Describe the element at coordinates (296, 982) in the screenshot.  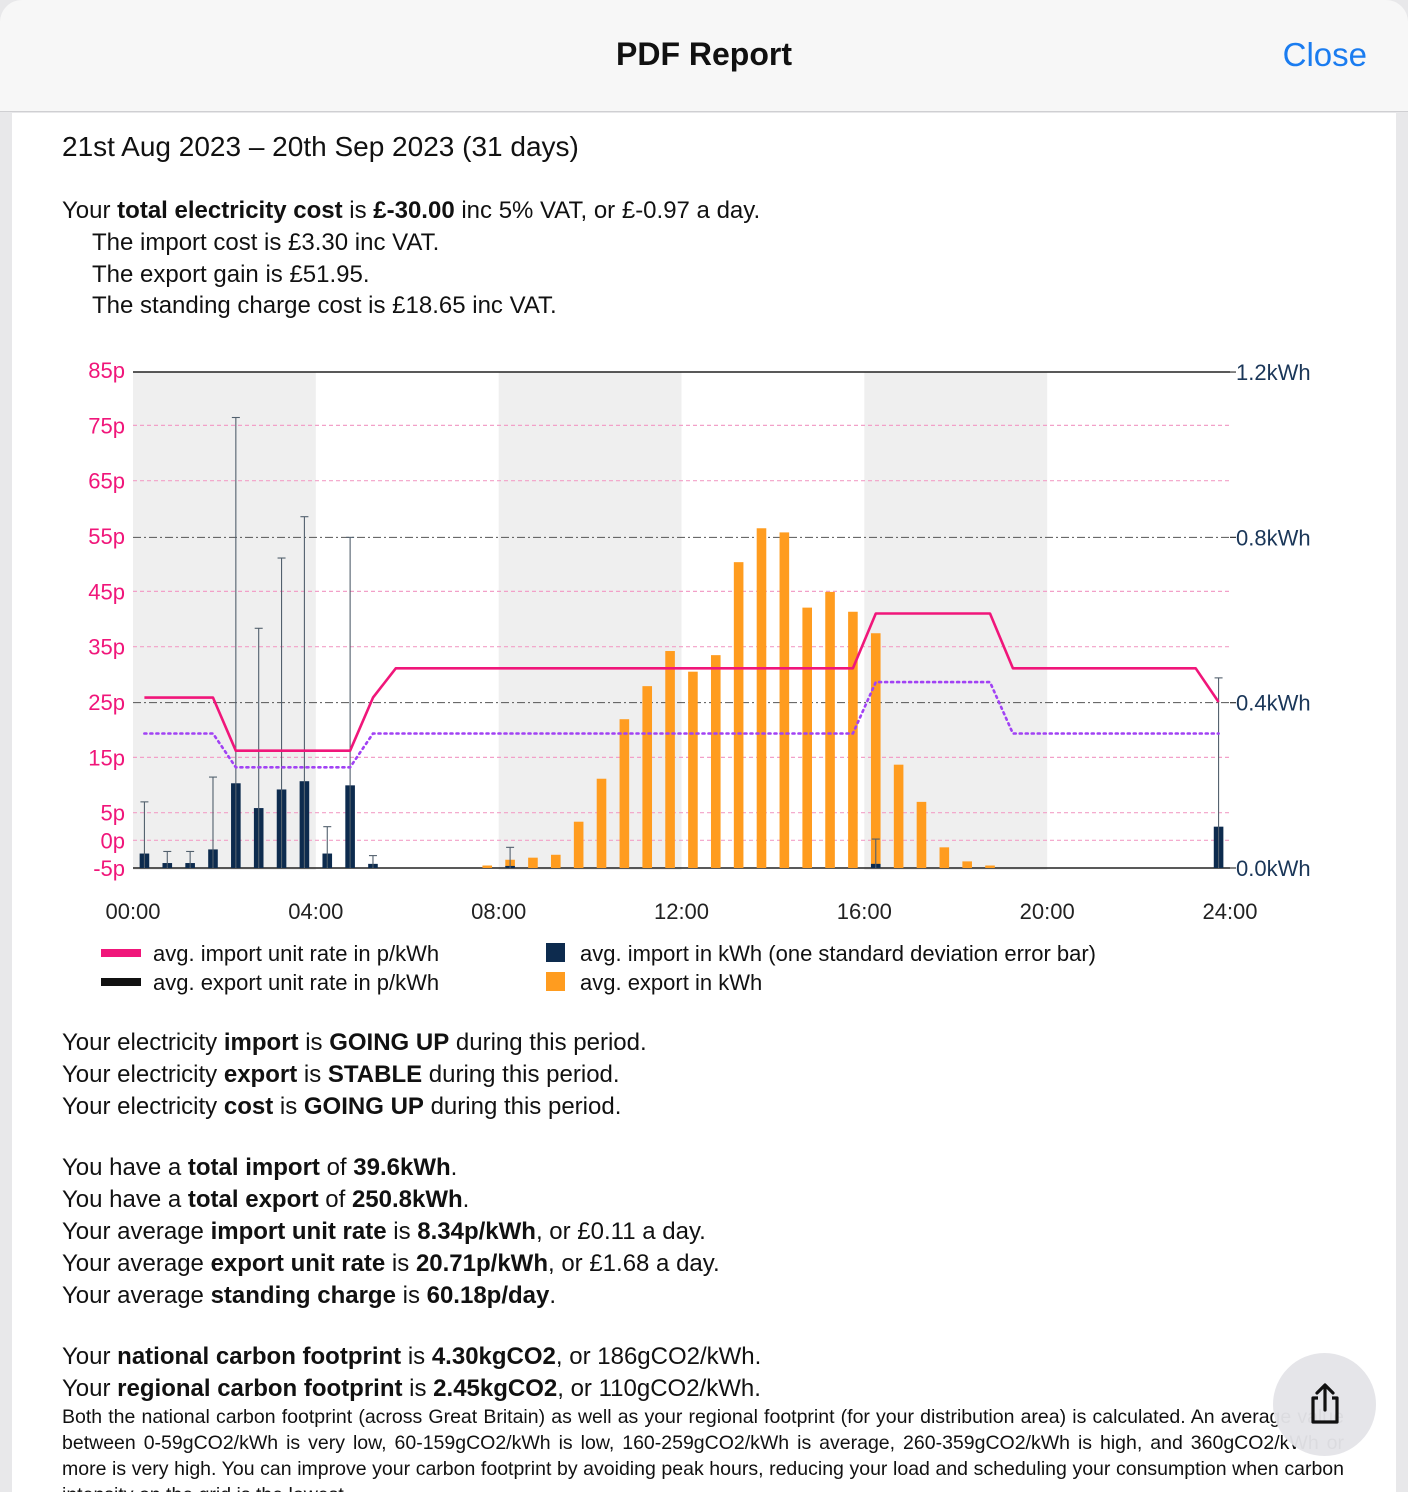
I see `legend-label: avg. export unit rate in p/kWh` at that location.